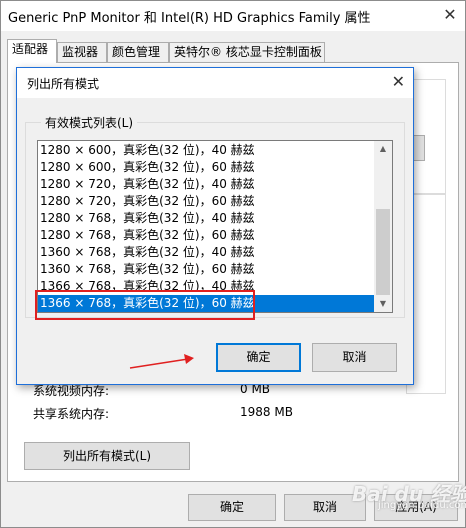 This screenshot has width=466, height=528. Describe the element at coordinates (266, 412) in the screenshot. I see `shared-system-memory-value: 1988 MB` at that location.